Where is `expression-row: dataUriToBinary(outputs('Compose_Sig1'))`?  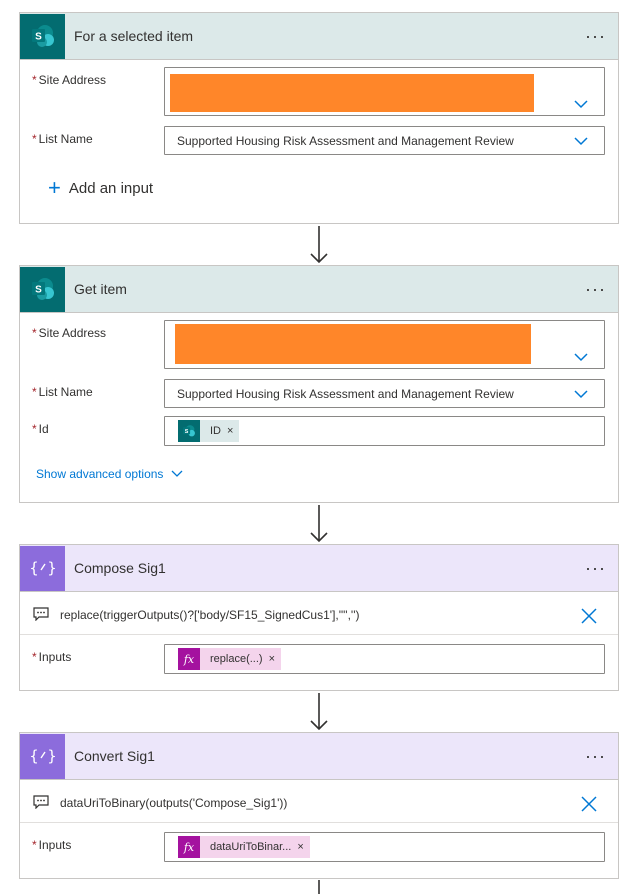 expression-row: dataUriToBinary(outputs('Compose_Sig1')) is located at coordinates (319, 802).